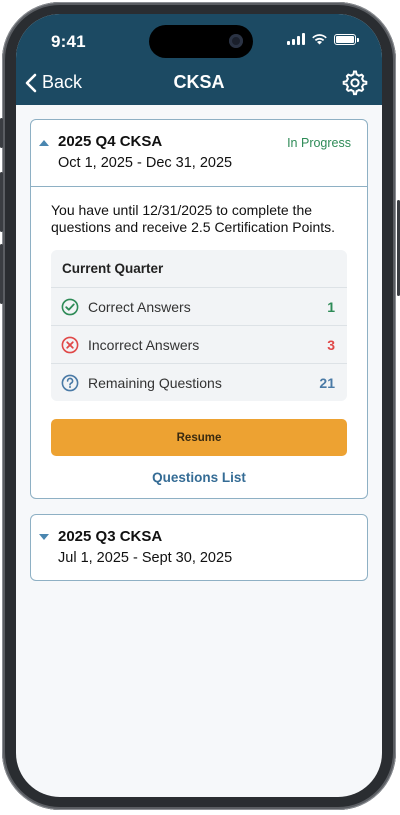  What do you see at coordinates (346, 39) in the screenshot?
I see `battery-icon` at bounding box center [346, 39].